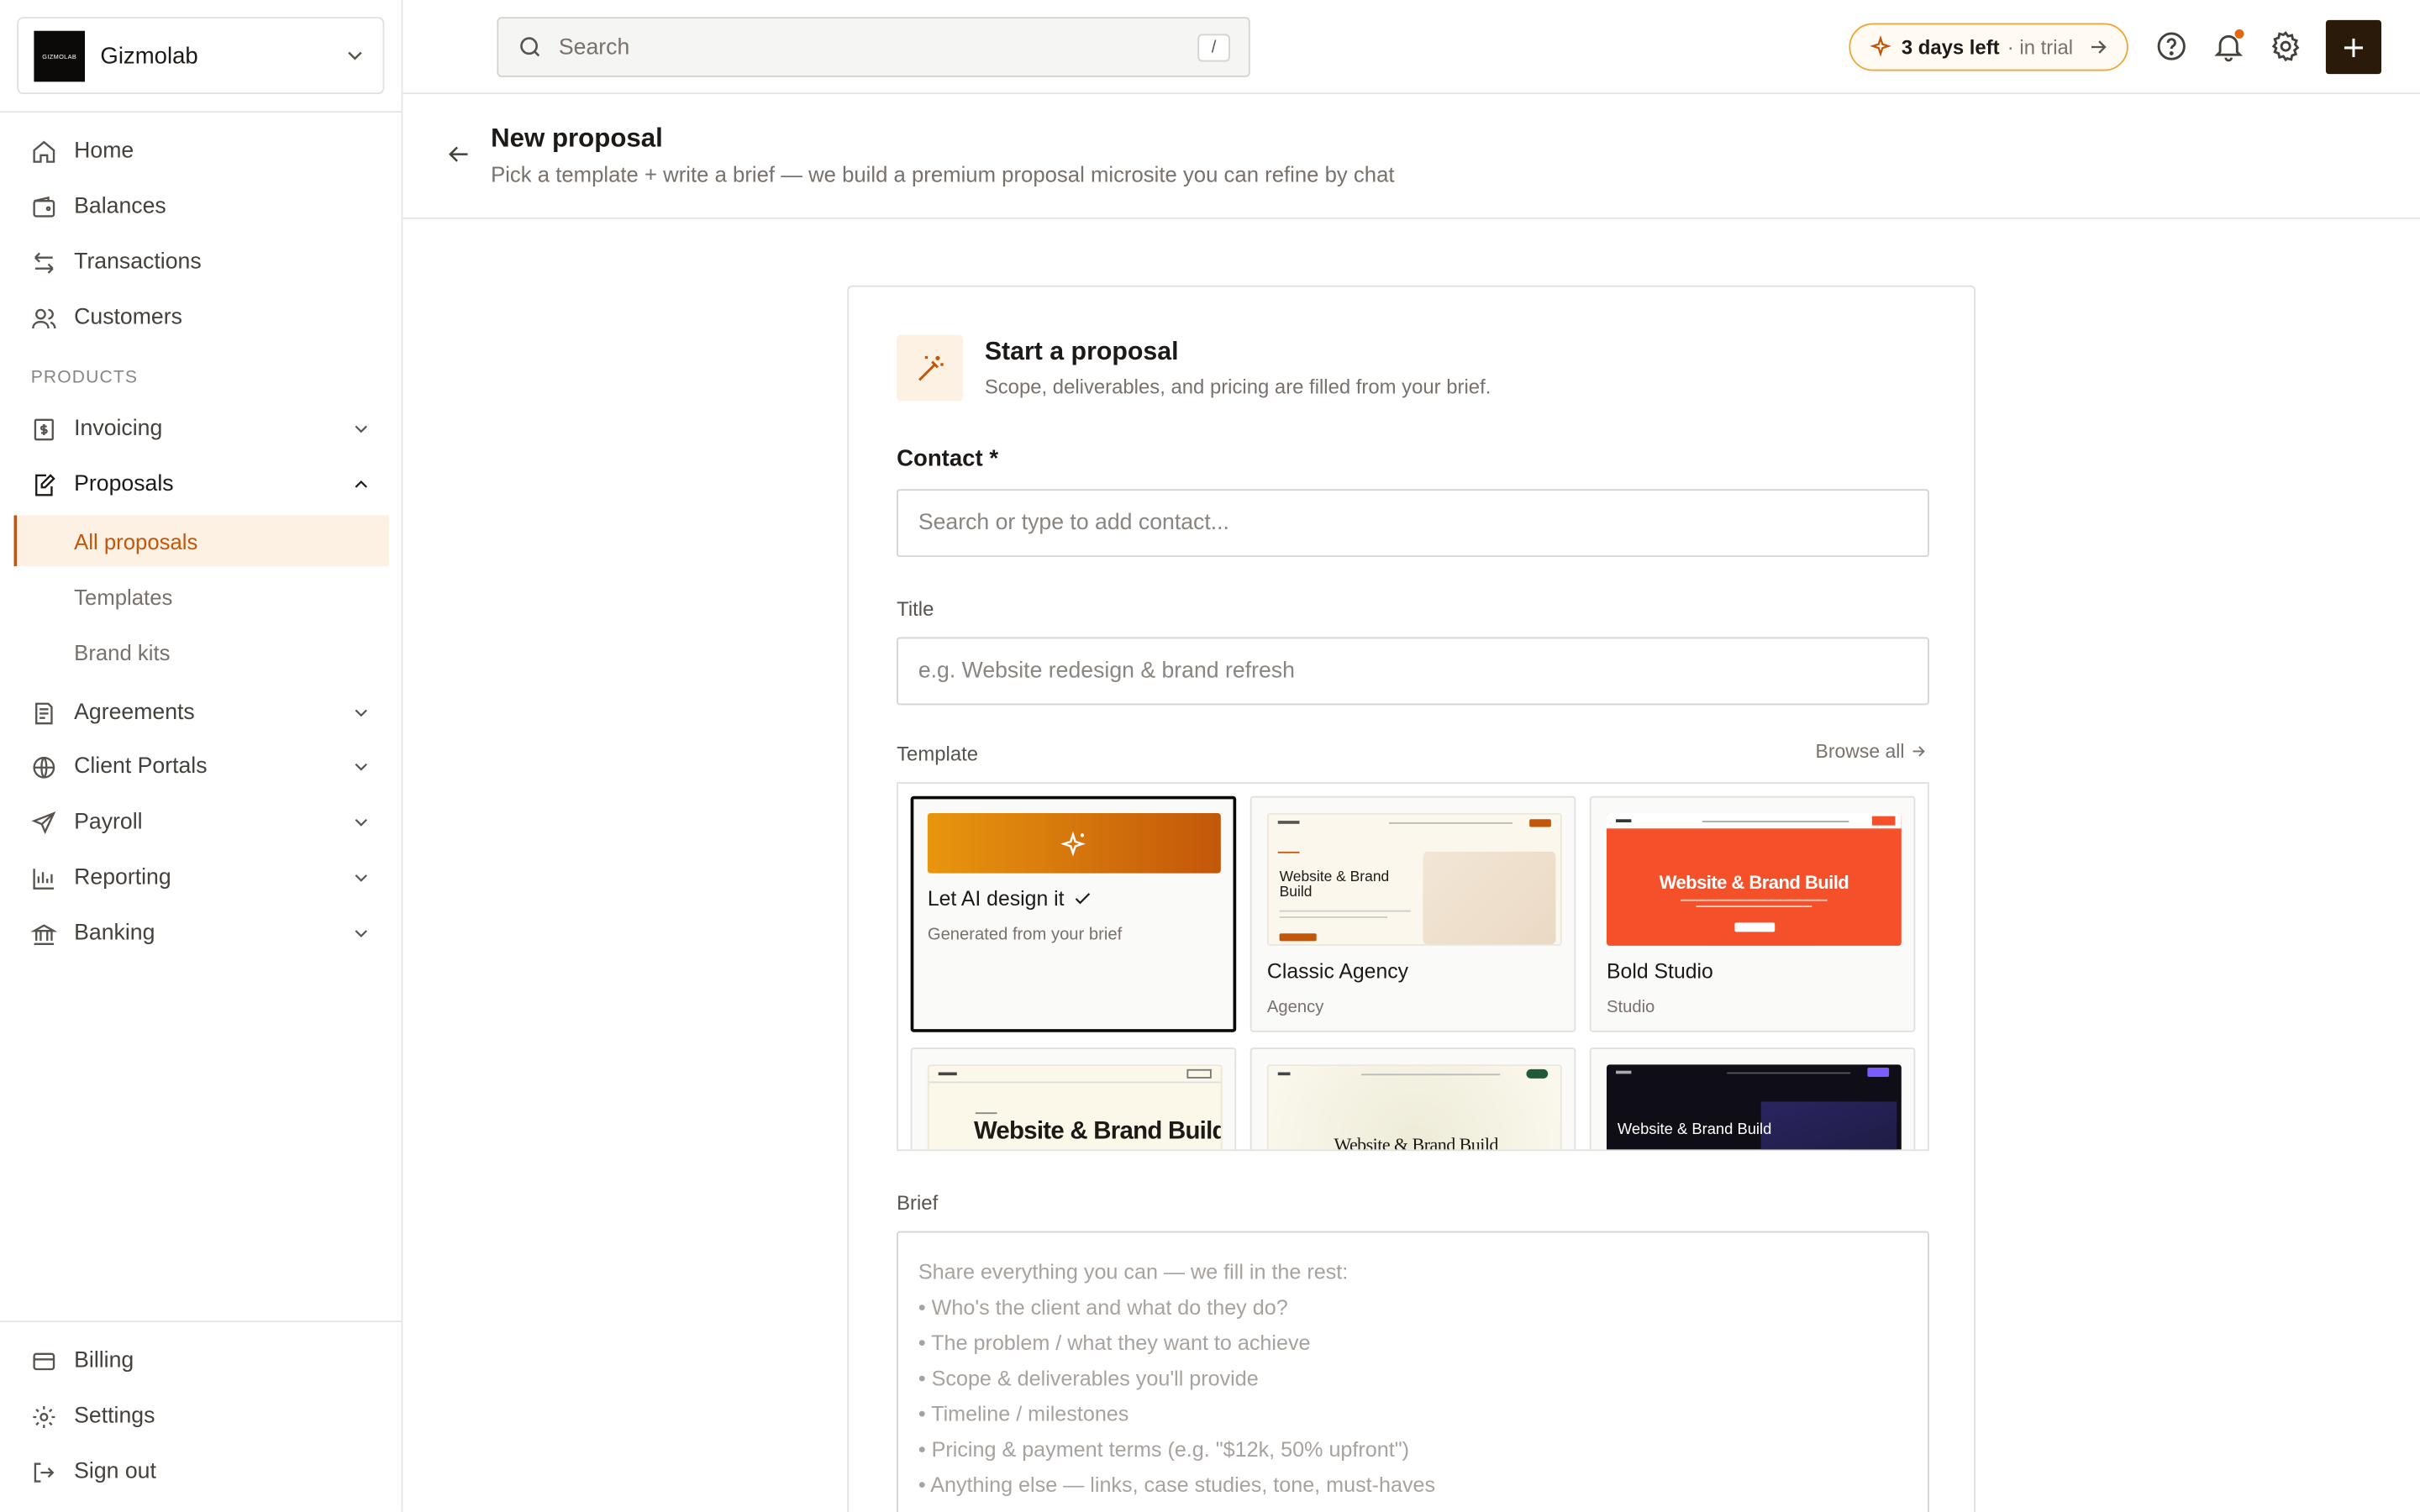 The width and height of the screenshot is (2420, 1512). What do you see at coordinates (1412, 1099) in the screenshot?
I see `template-card-5: Website & Brand Build` at bounding box center [1412, 1099].